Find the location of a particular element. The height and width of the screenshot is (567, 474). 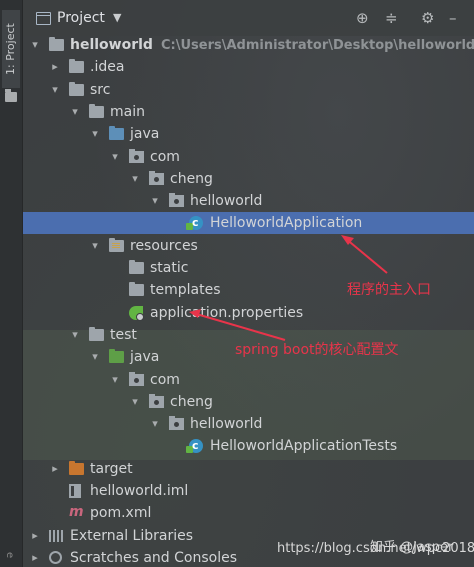

tool-window-strip: 1: Project e is located at coordinates (11, 283).